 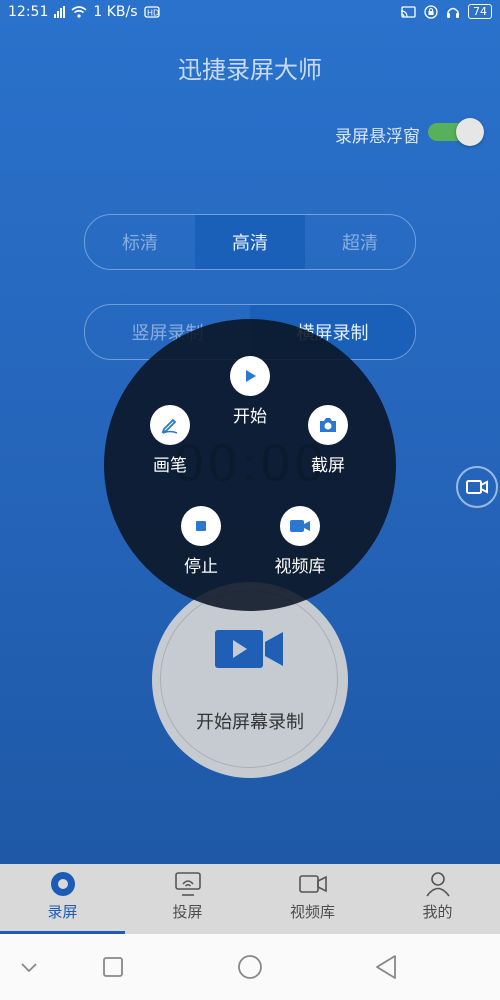 What do you see at coordinates (437, 912) in the screenshot?
I see `tab-me-label: 我的` at bounding box center [437, 912].